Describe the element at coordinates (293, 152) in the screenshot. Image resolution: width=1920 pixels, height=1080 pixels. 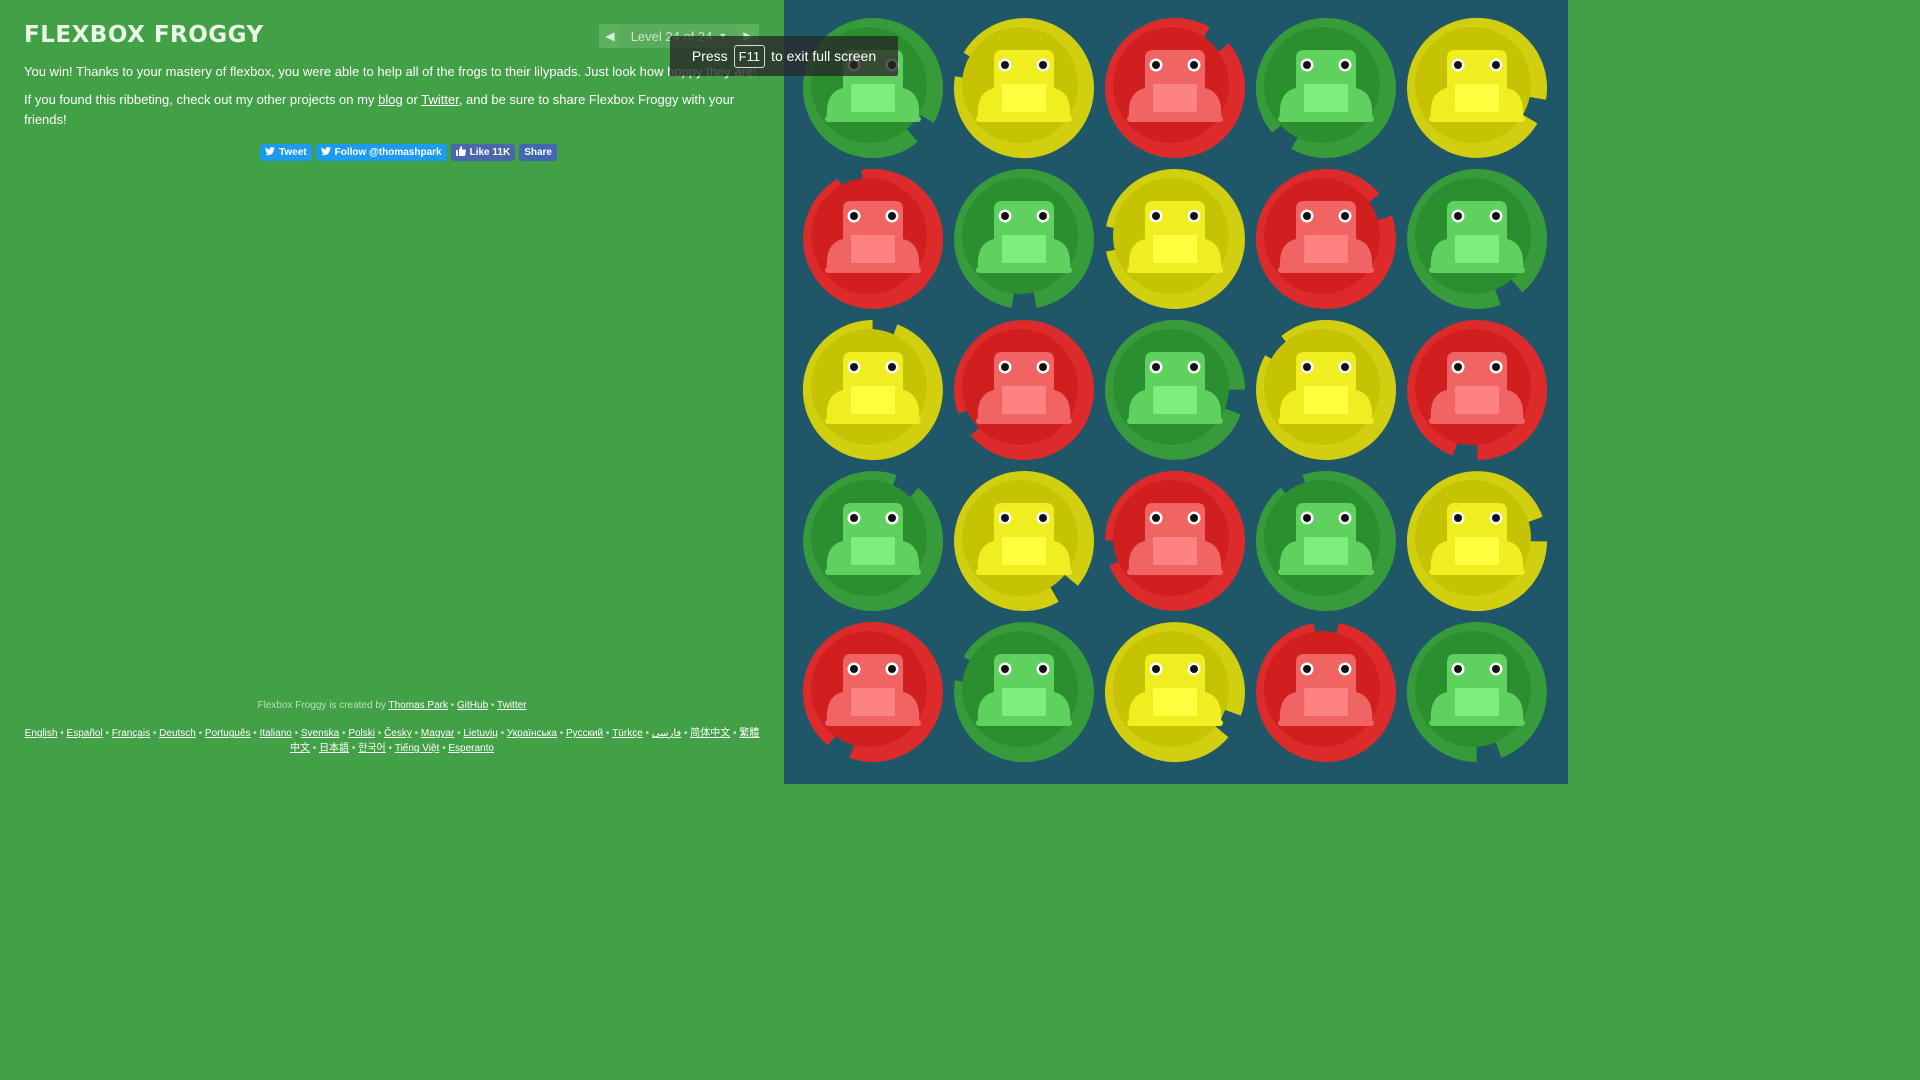
I see `tweet-label: Tweet` at that location.